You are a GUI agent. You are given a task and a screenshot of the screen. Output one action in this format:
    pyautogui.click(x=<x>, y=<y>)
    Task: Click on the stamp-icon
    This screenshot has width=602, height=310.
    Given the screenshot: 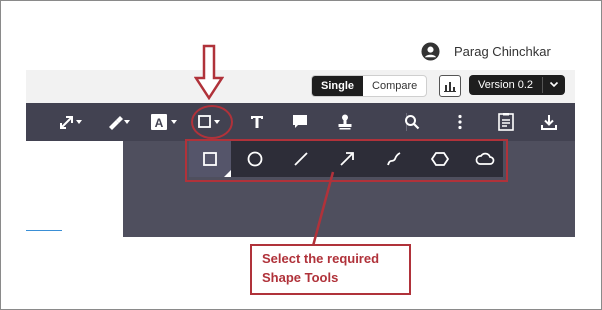 What is the action you would take?
    pyautogui.click(x=345, y=122)
    